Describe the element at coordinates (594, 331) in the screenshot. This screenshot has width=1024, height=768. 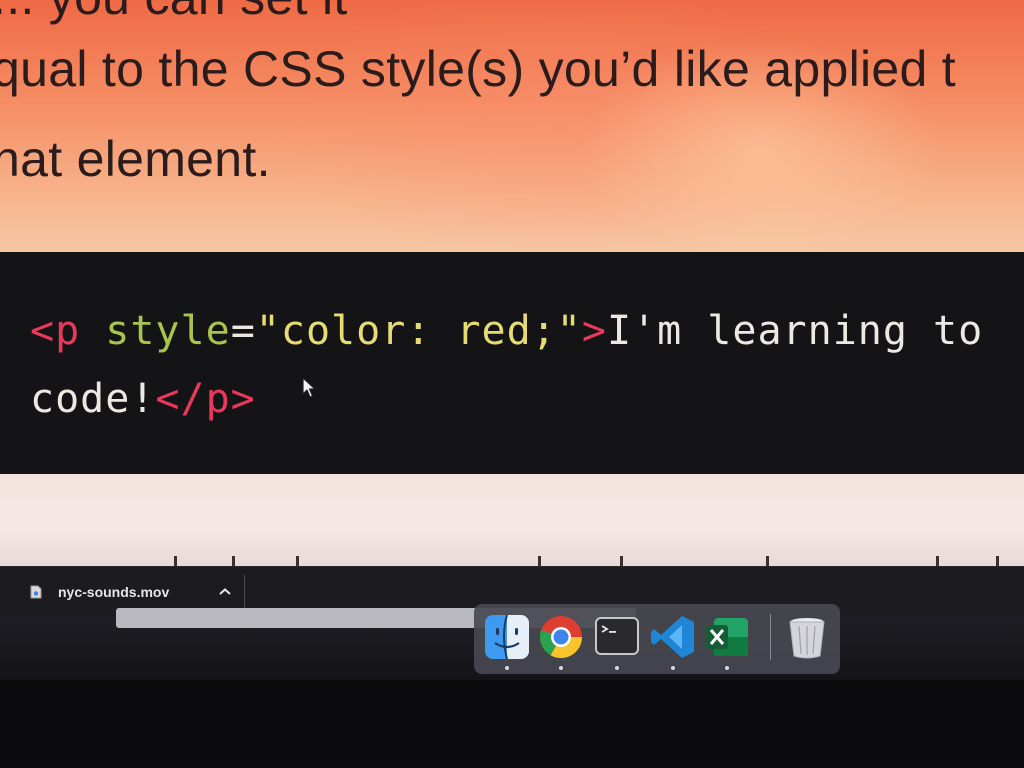
I see `code-token: >` at that location.